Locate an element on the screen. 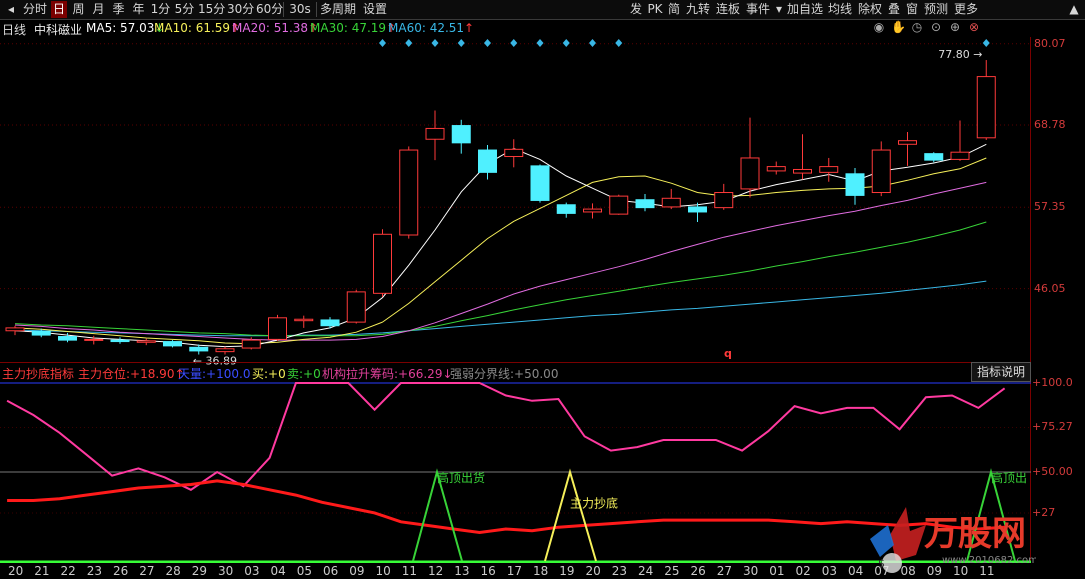 This screenshot has width=1085, height=579. date-tick: 20 is located at coordinates (593, 571).